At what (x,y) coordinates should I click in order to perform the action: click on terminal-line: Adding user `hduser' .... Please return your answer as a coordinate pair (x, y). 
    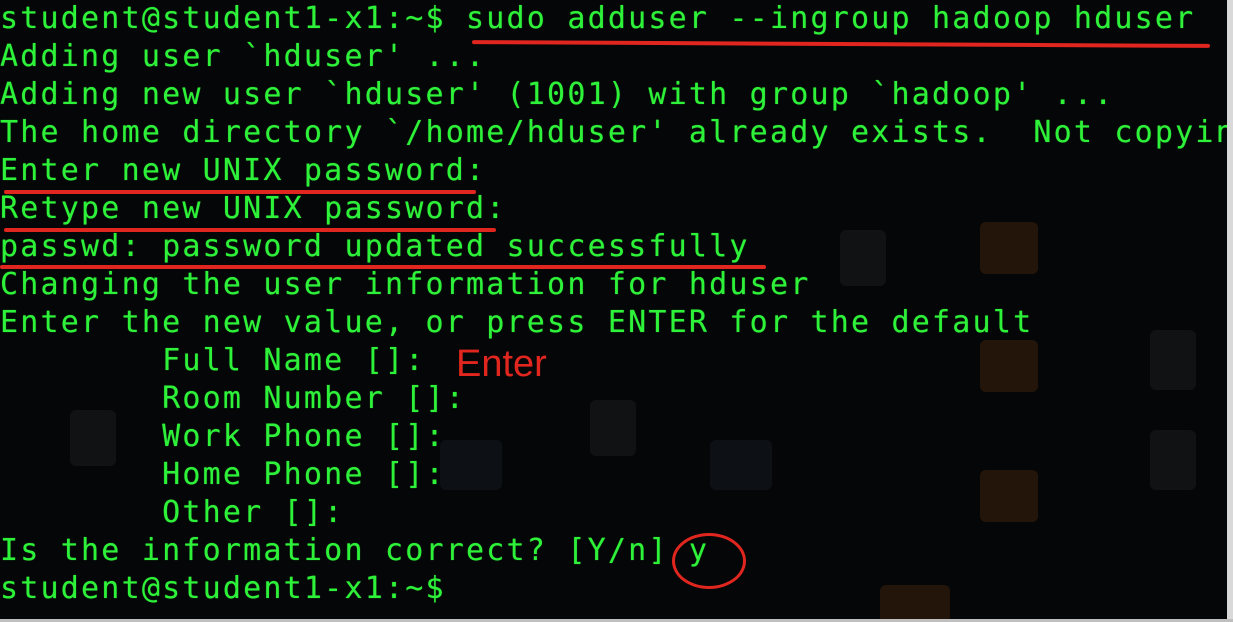
    Looking at the image, I should click on (243, 56).